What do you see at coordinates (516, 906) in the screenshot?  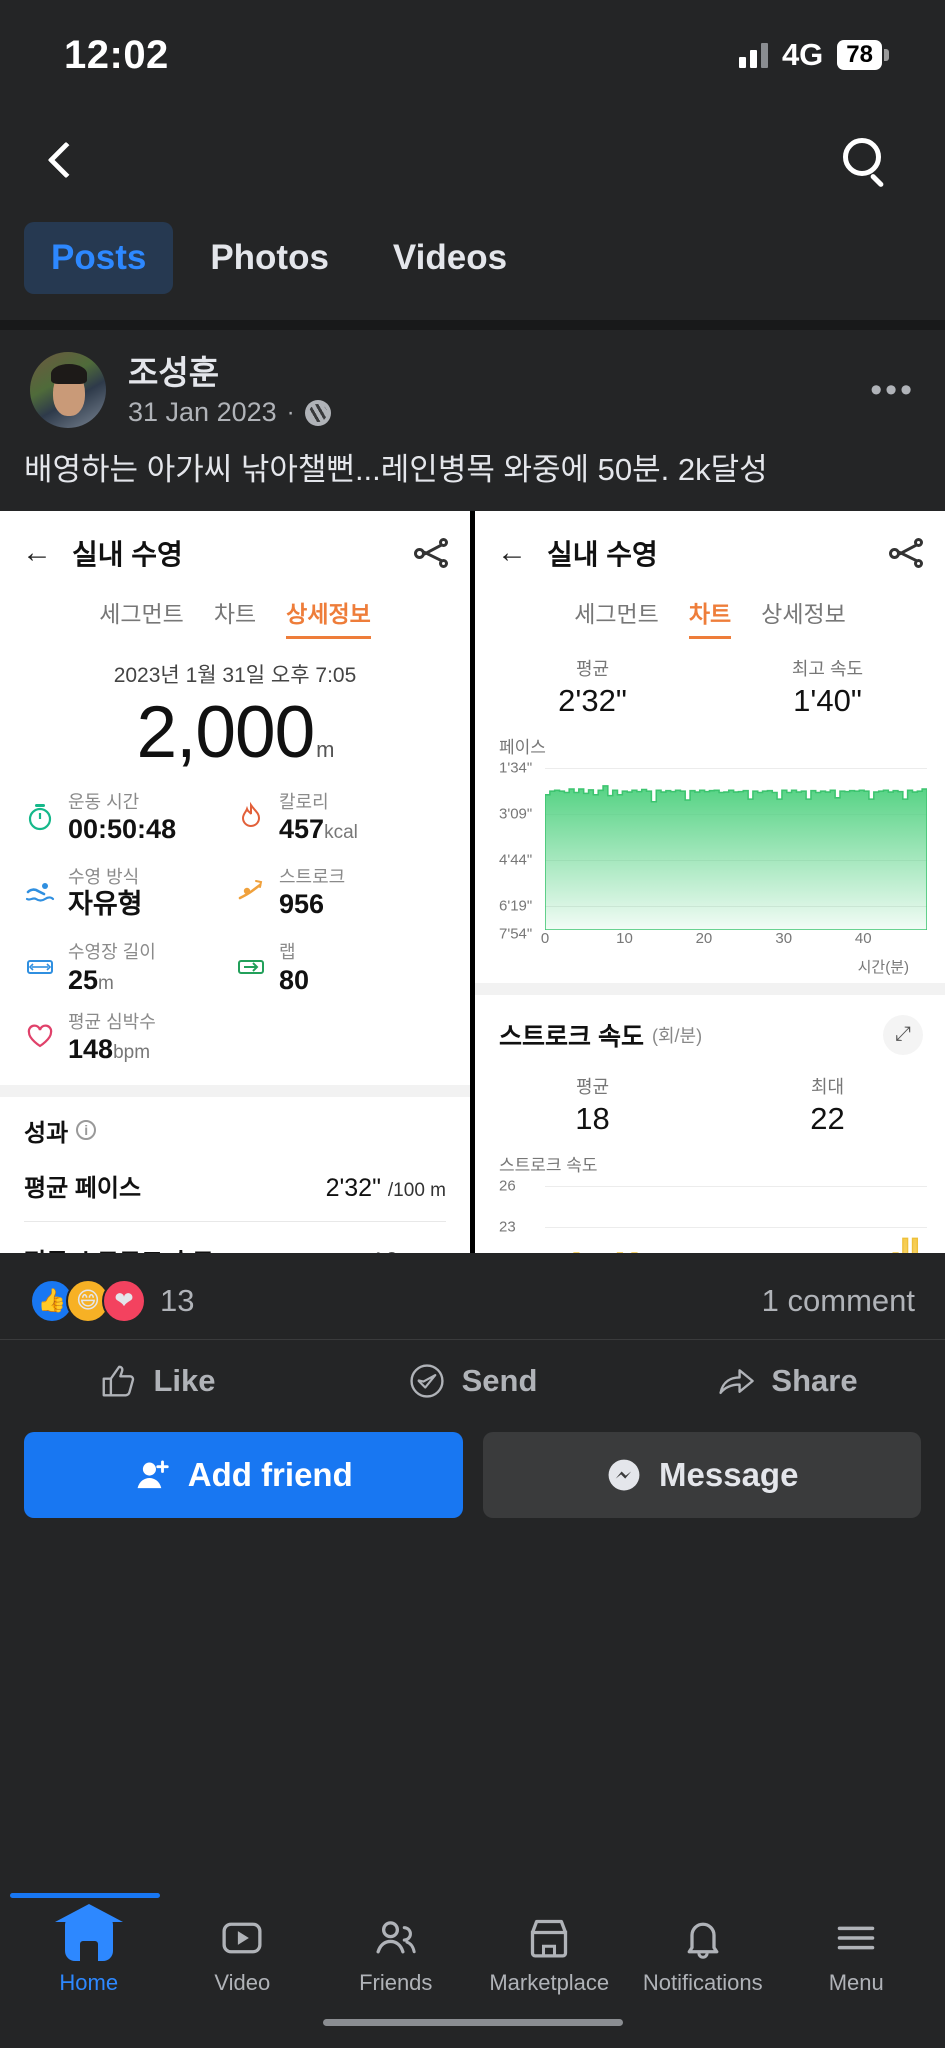 I see `y-tick: 6'19"` at bounding box center [516, 906].